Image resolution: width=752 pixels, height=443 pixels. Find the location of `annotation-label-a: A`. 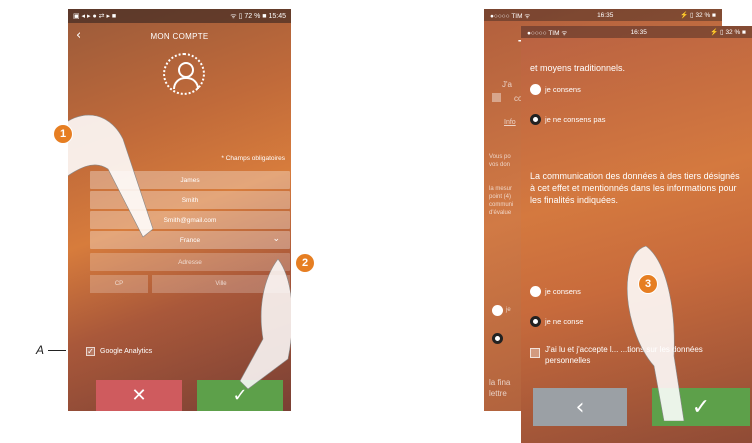

annotation-label-a: A is located at coordinates (40, 350).